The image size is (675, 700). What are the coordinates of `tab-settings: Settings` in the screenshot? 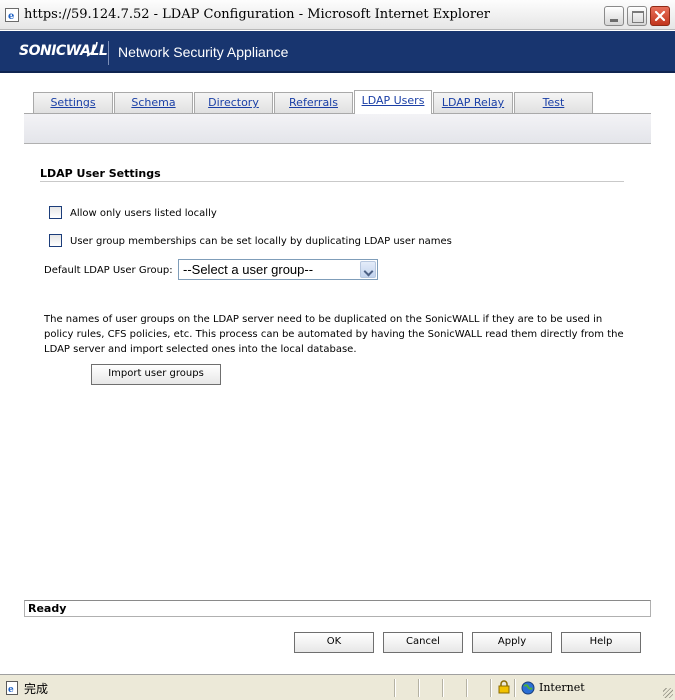 It's located at (73, 102).